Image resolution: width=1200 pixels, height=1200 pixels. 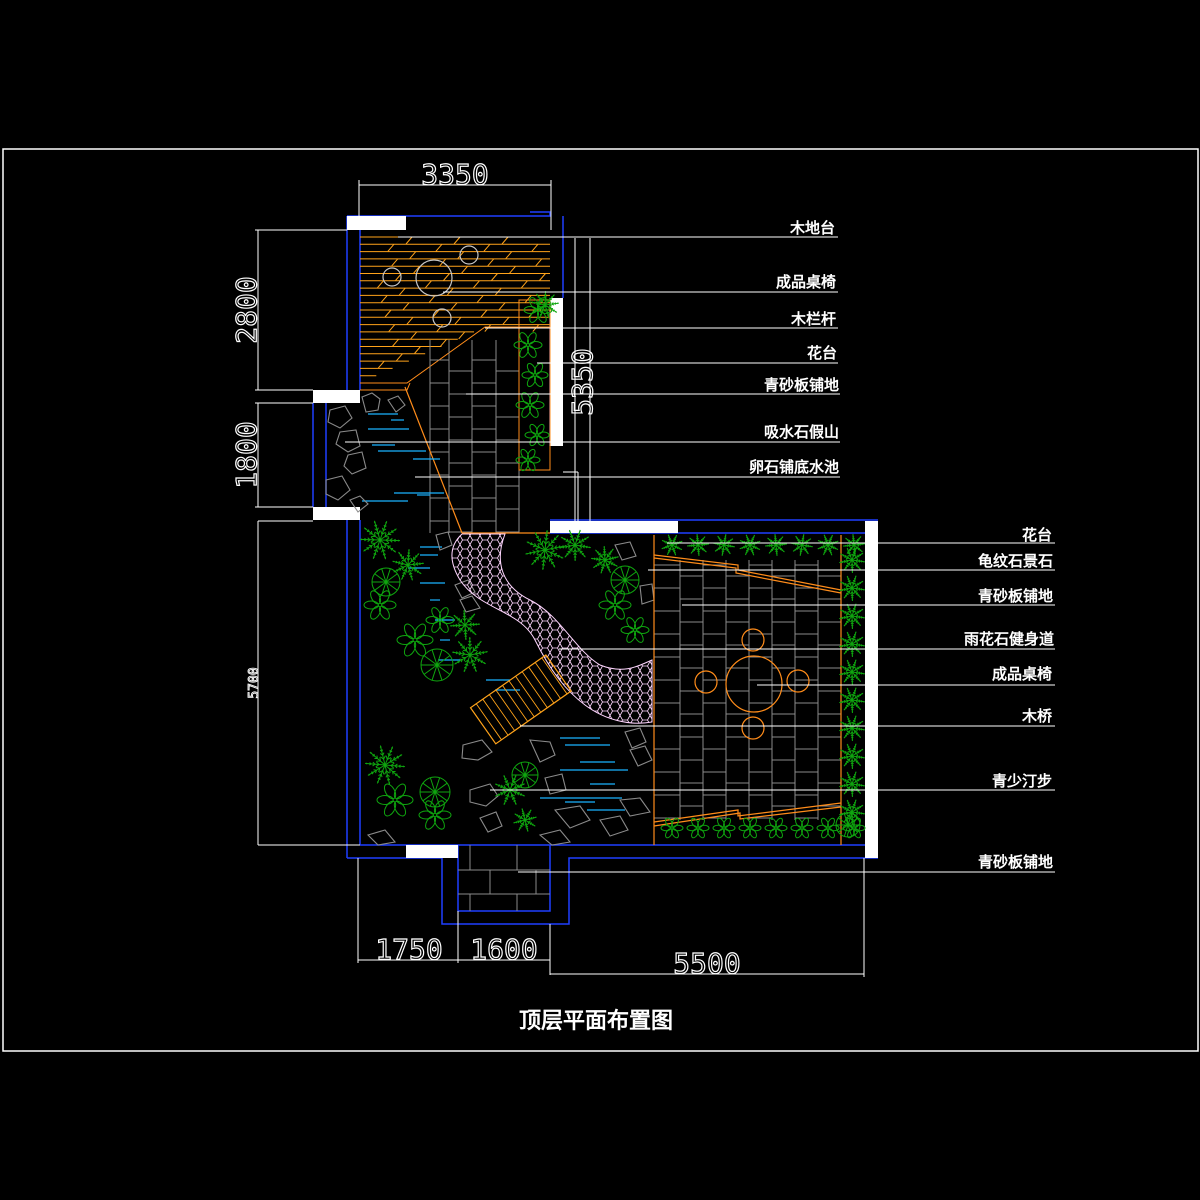 I want to click on dim-right-upper: 5350, so click(x=582, y=381).